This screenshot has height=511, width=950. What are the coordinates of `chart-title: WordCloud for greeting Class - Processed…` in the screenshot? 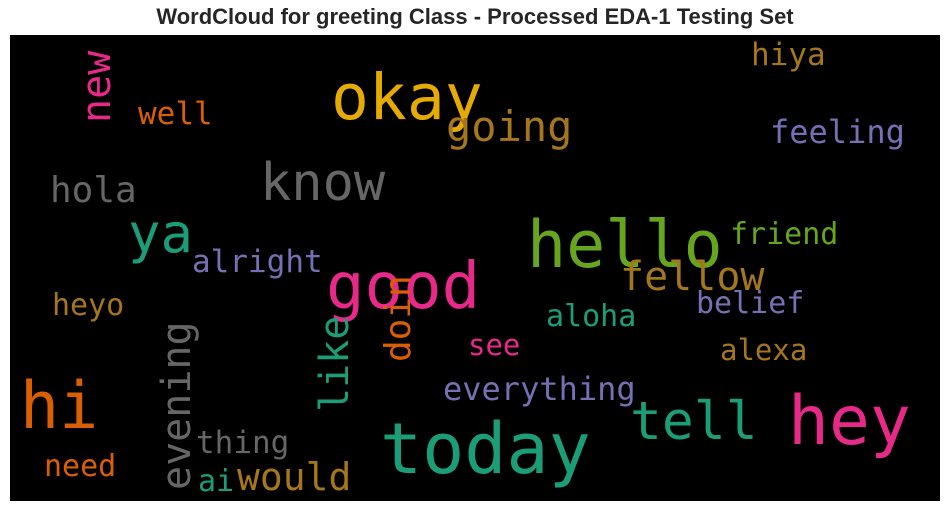 It's located at (475, 16).